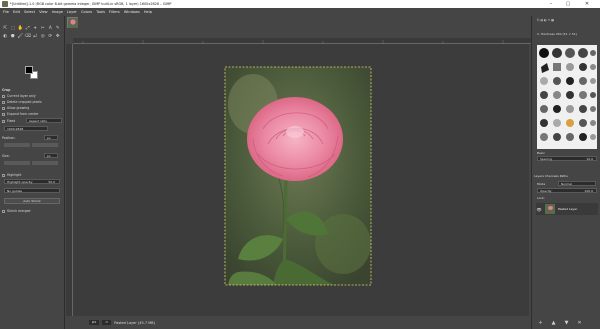 This screenshot has width=600, height=329. Describe the element at coordinates (13, 28) in the screenshot. I see `rect-select-icon: ⬚` at that location.